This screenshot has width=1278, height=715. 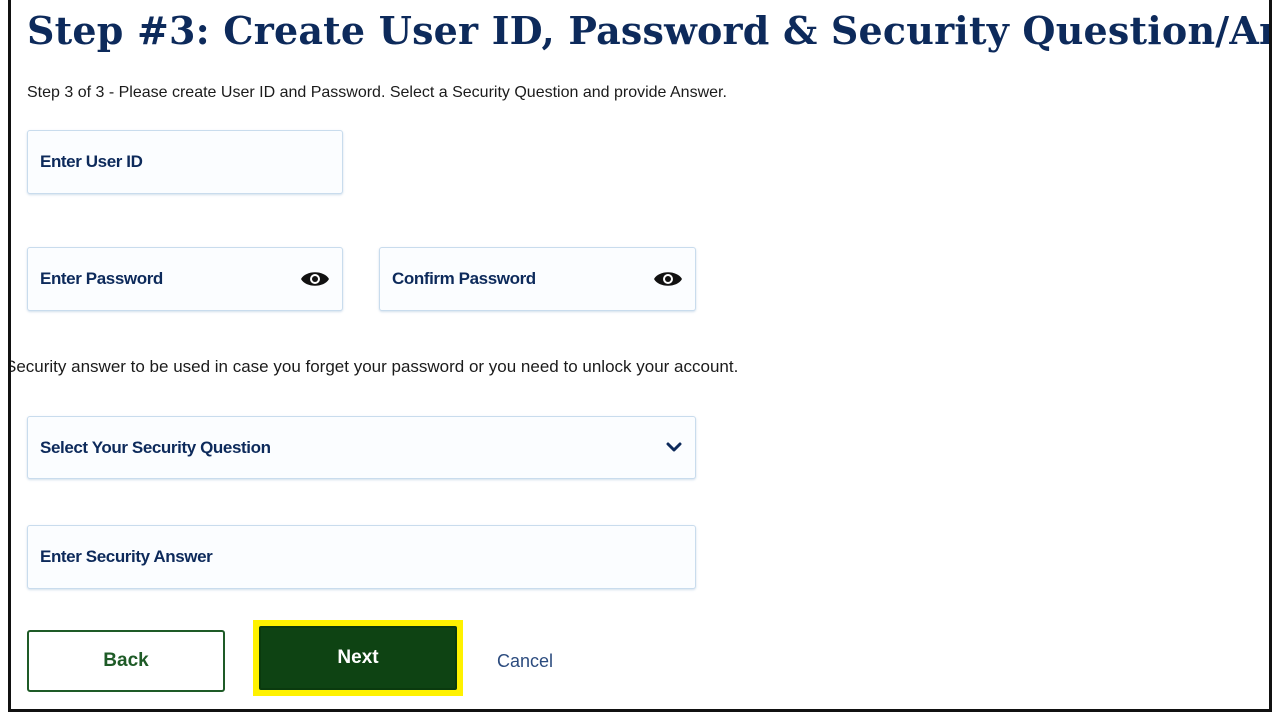 I want to click on security-answer-placeholder: Enter Security Answer, so click(x=126, y=556).